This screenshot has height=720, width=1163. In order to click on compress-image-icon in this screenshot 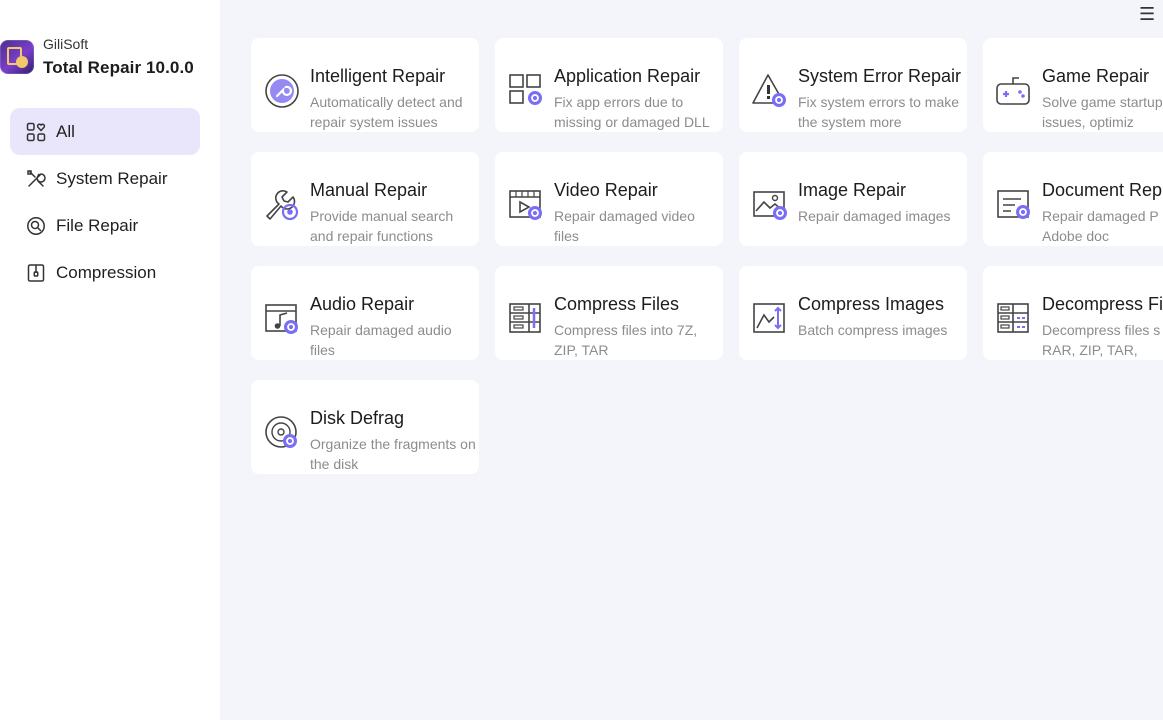, I will do `click(770, 319)`.